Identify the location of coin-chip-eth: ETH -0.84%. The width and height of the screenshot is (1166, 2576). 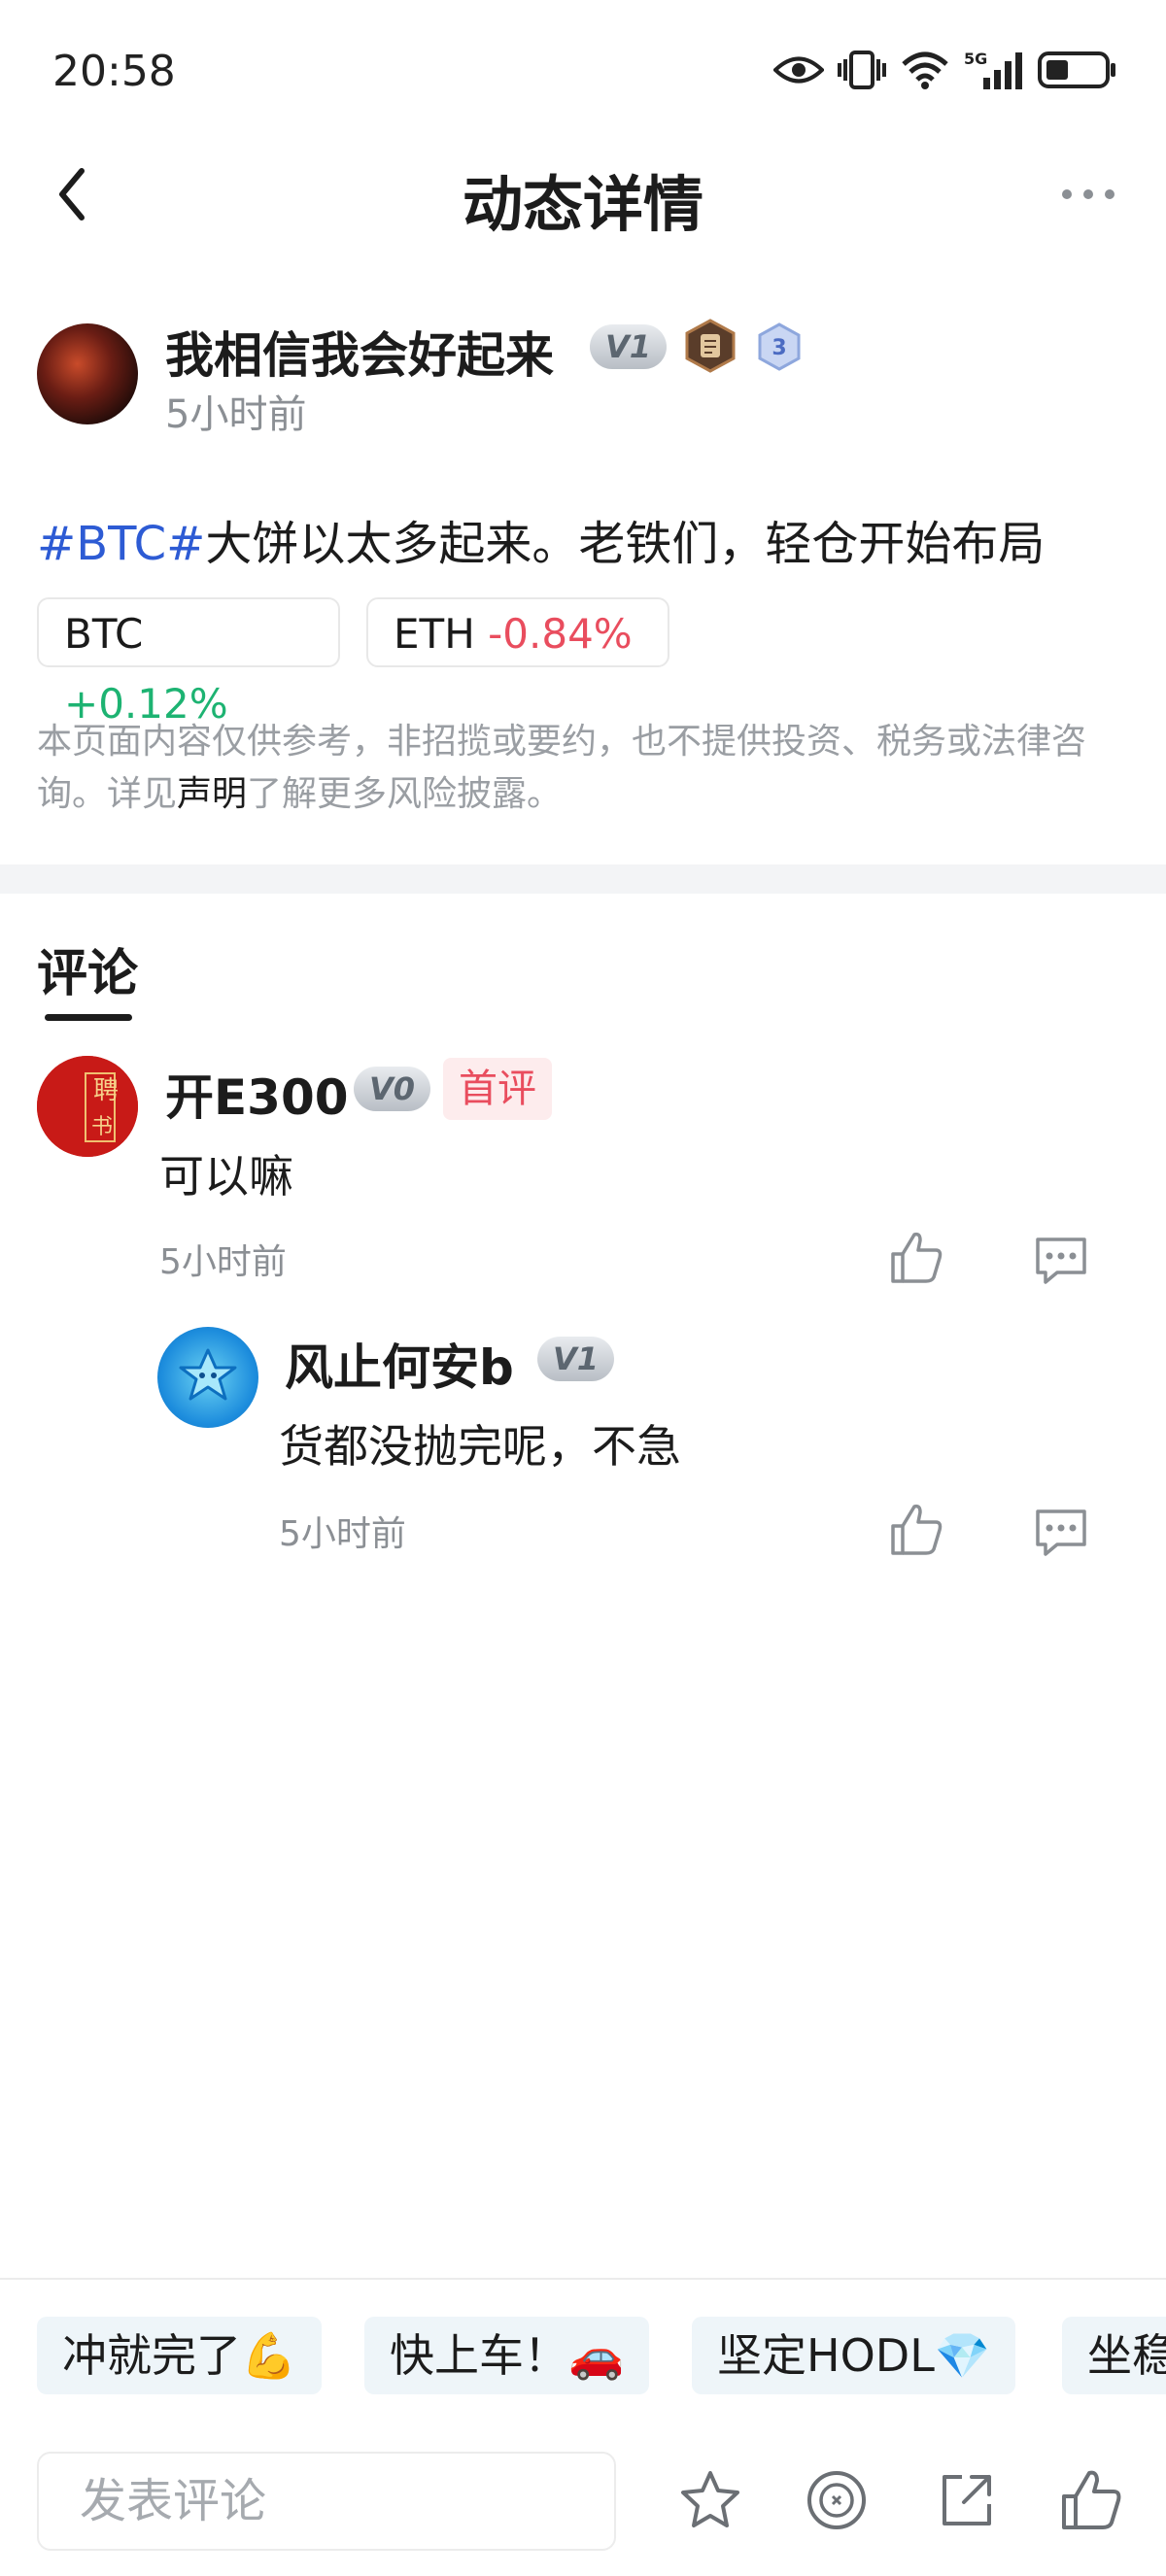
(517, 632).